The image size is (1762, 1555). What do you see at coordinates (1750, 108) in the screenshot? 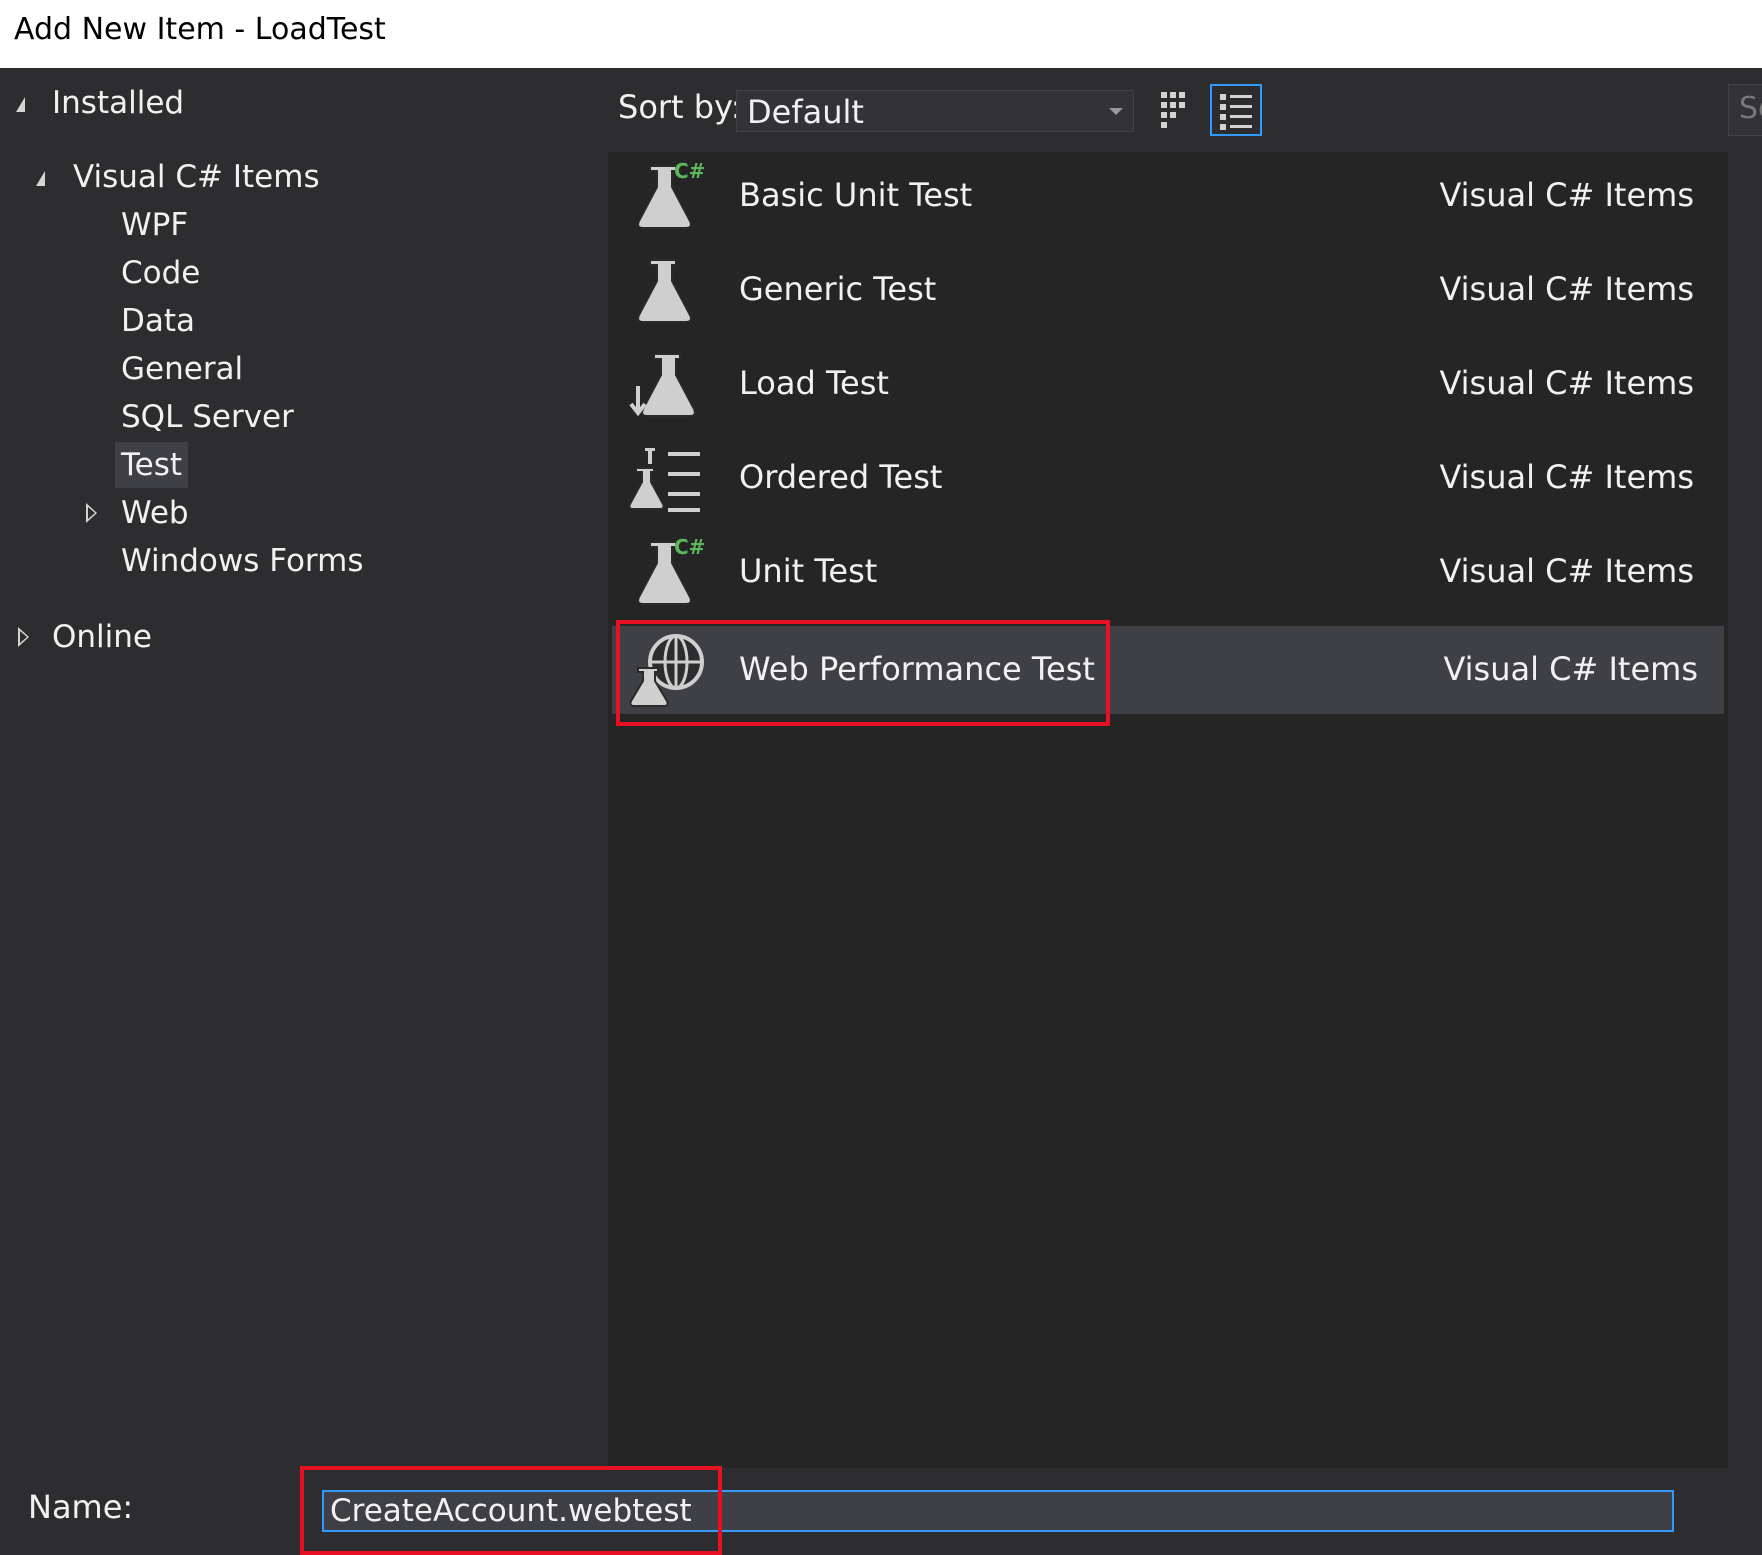
I see `search-placeholder: Se` at bounding box center [1750, 108].